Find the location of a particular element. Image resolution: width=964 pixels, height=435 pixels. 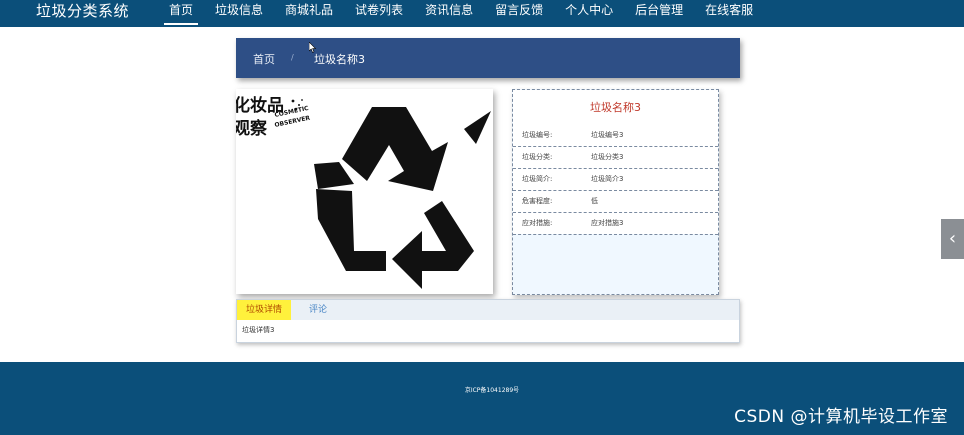

info-value: 垃圾分类3 is located at coordinates (607, 157).